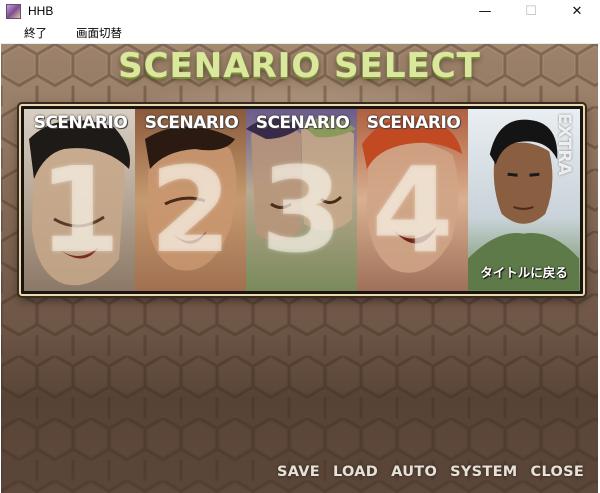 The width and height of the screenshot is (600, 493). Describe the element at coordinates (13, 11) in the screenshot. I see `app-icon` at that location.